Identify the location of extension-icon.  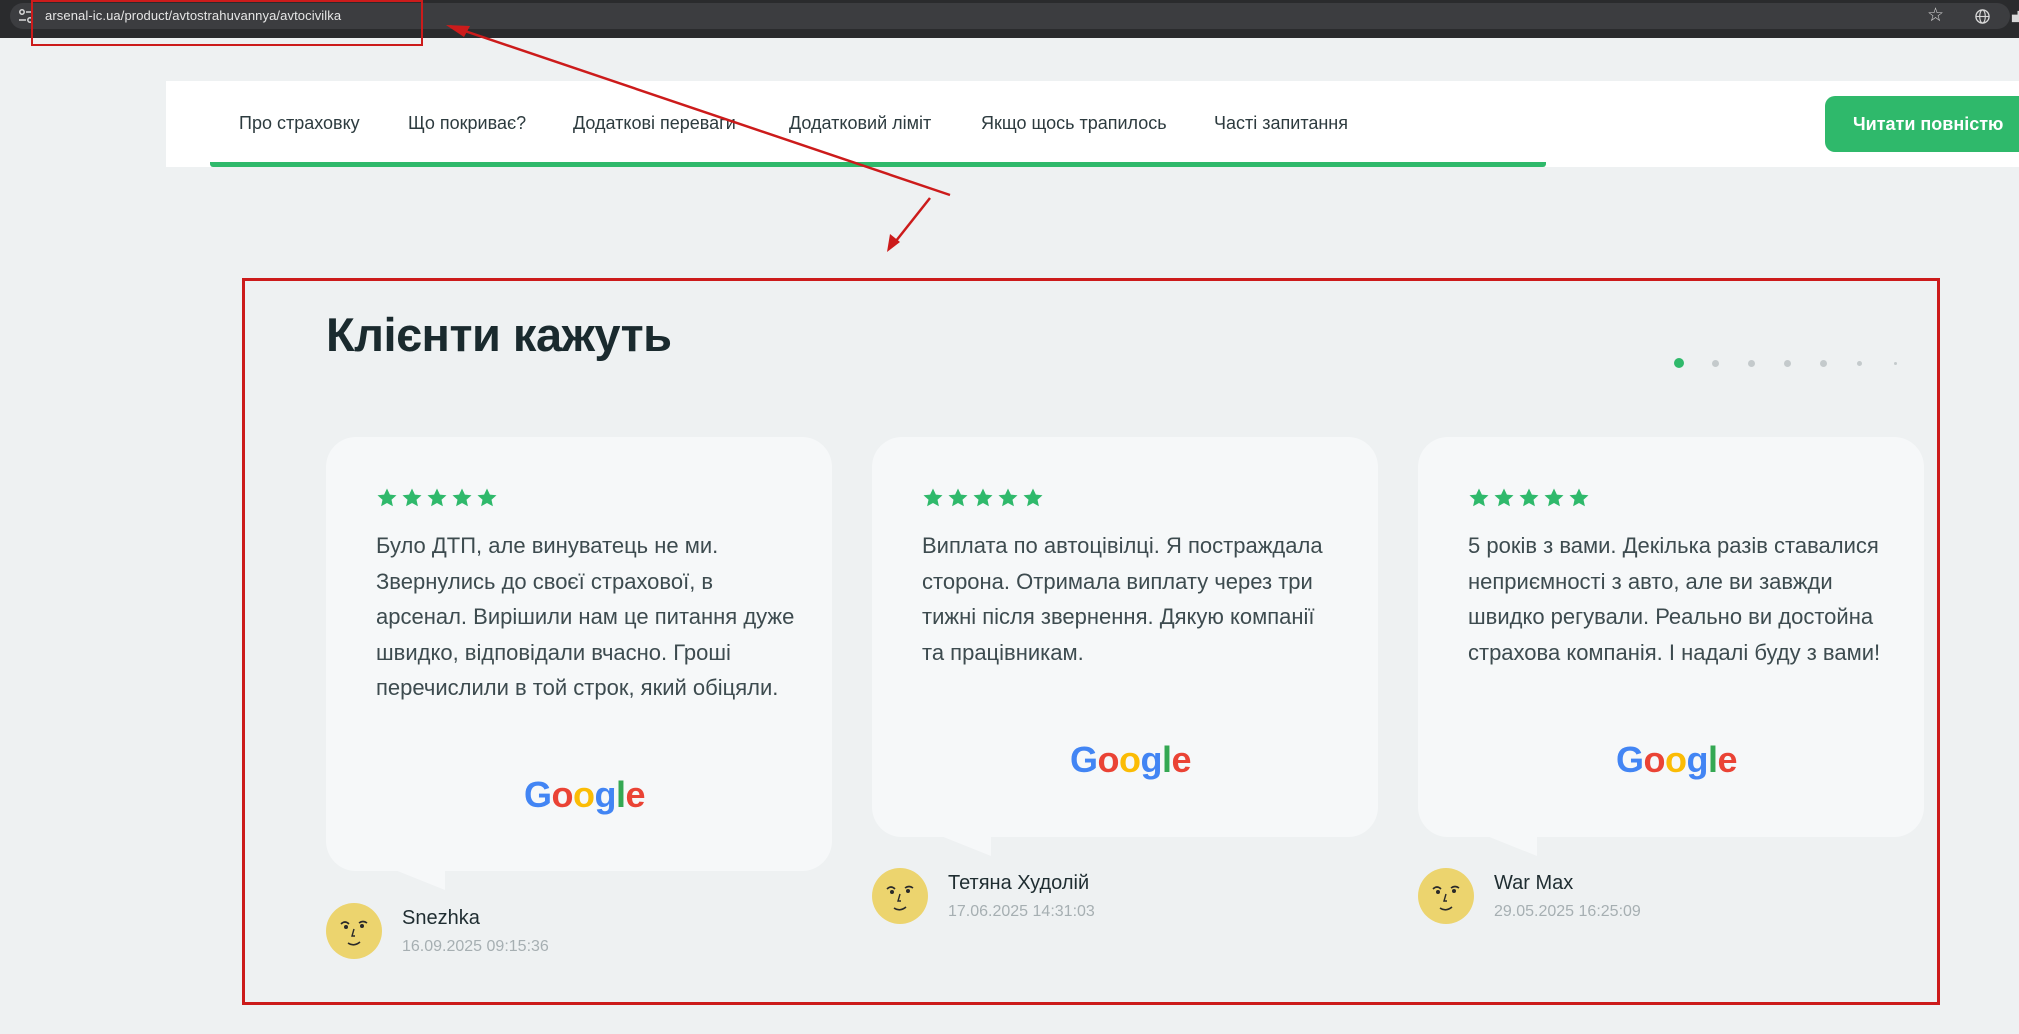
(2014, 16).